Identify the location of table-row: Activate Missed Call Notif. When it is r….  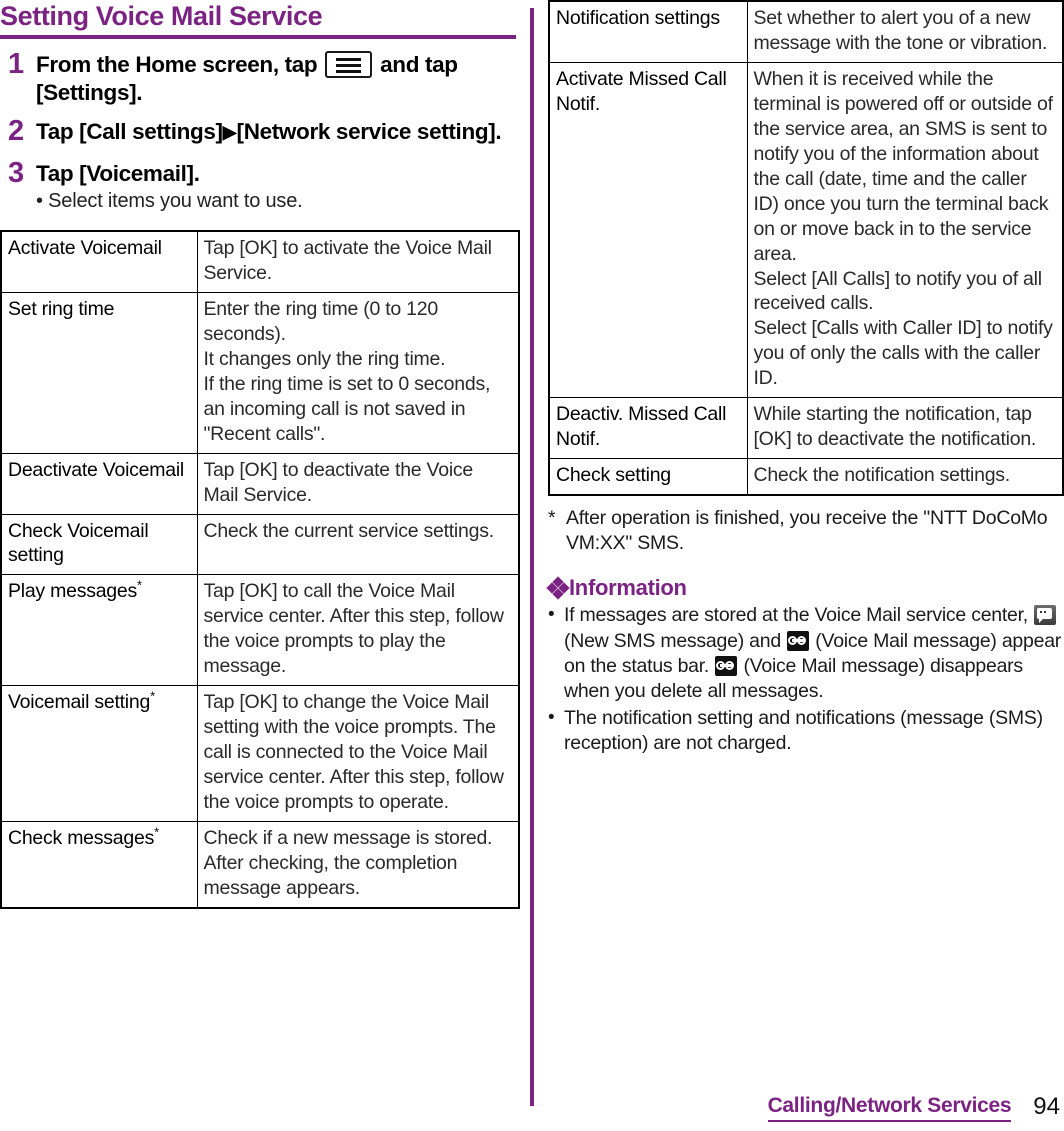
(806, 230).